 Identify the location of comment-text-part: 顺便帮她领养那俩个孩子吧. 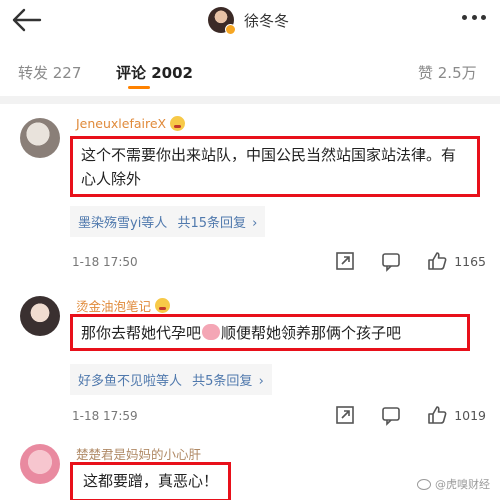
(311, 333).